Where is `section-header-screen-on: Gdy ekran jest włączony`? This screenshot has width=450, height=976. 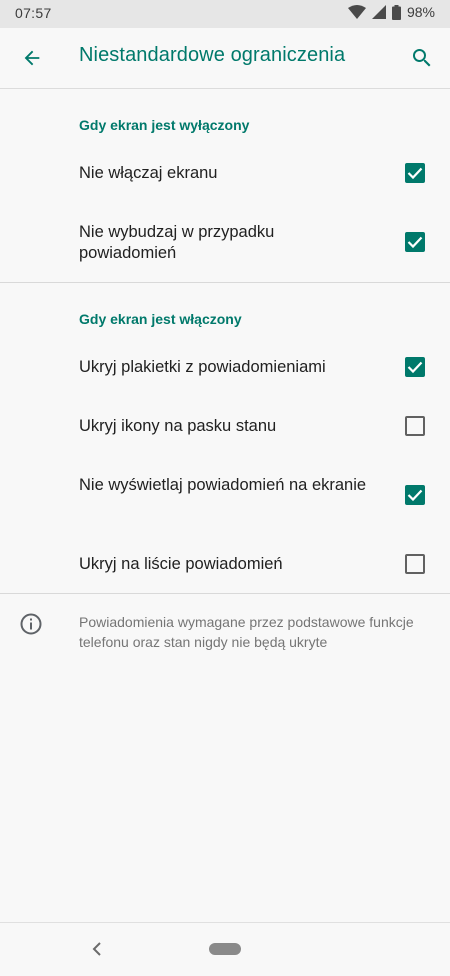 section-header-screen-on: Gdy ekran jest włączony is located at coordinates (160, 319).